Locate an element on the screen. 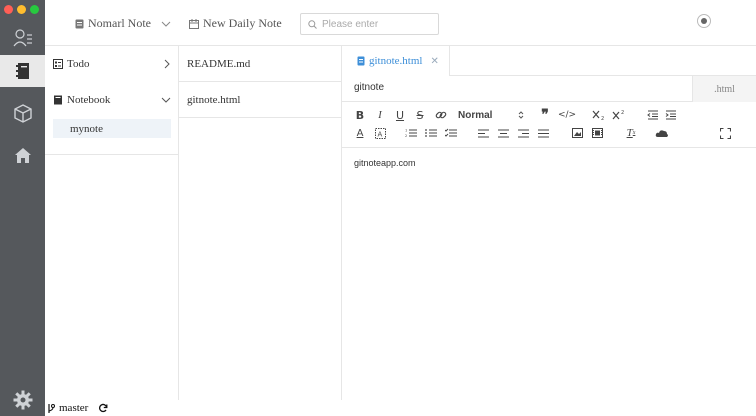  top-header: Nomarl Note New Daily Note is located at coordinates (400, 23).